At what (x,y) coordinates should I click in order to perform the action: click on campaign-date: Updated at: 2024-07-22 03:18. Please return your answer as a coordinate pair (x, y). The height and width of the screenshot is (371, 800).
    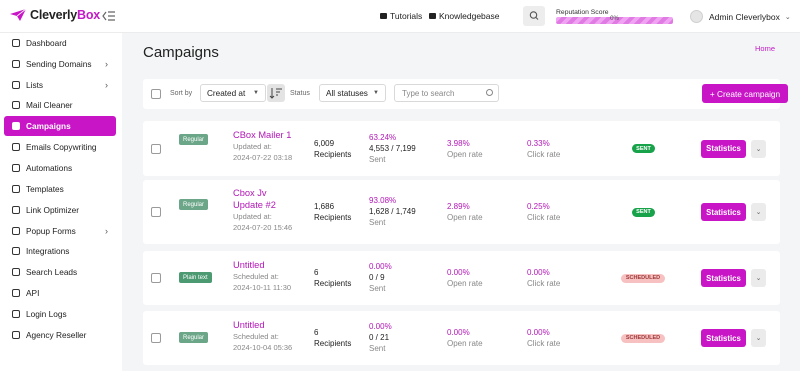
    Looking at the image, I should click on (262, 152).